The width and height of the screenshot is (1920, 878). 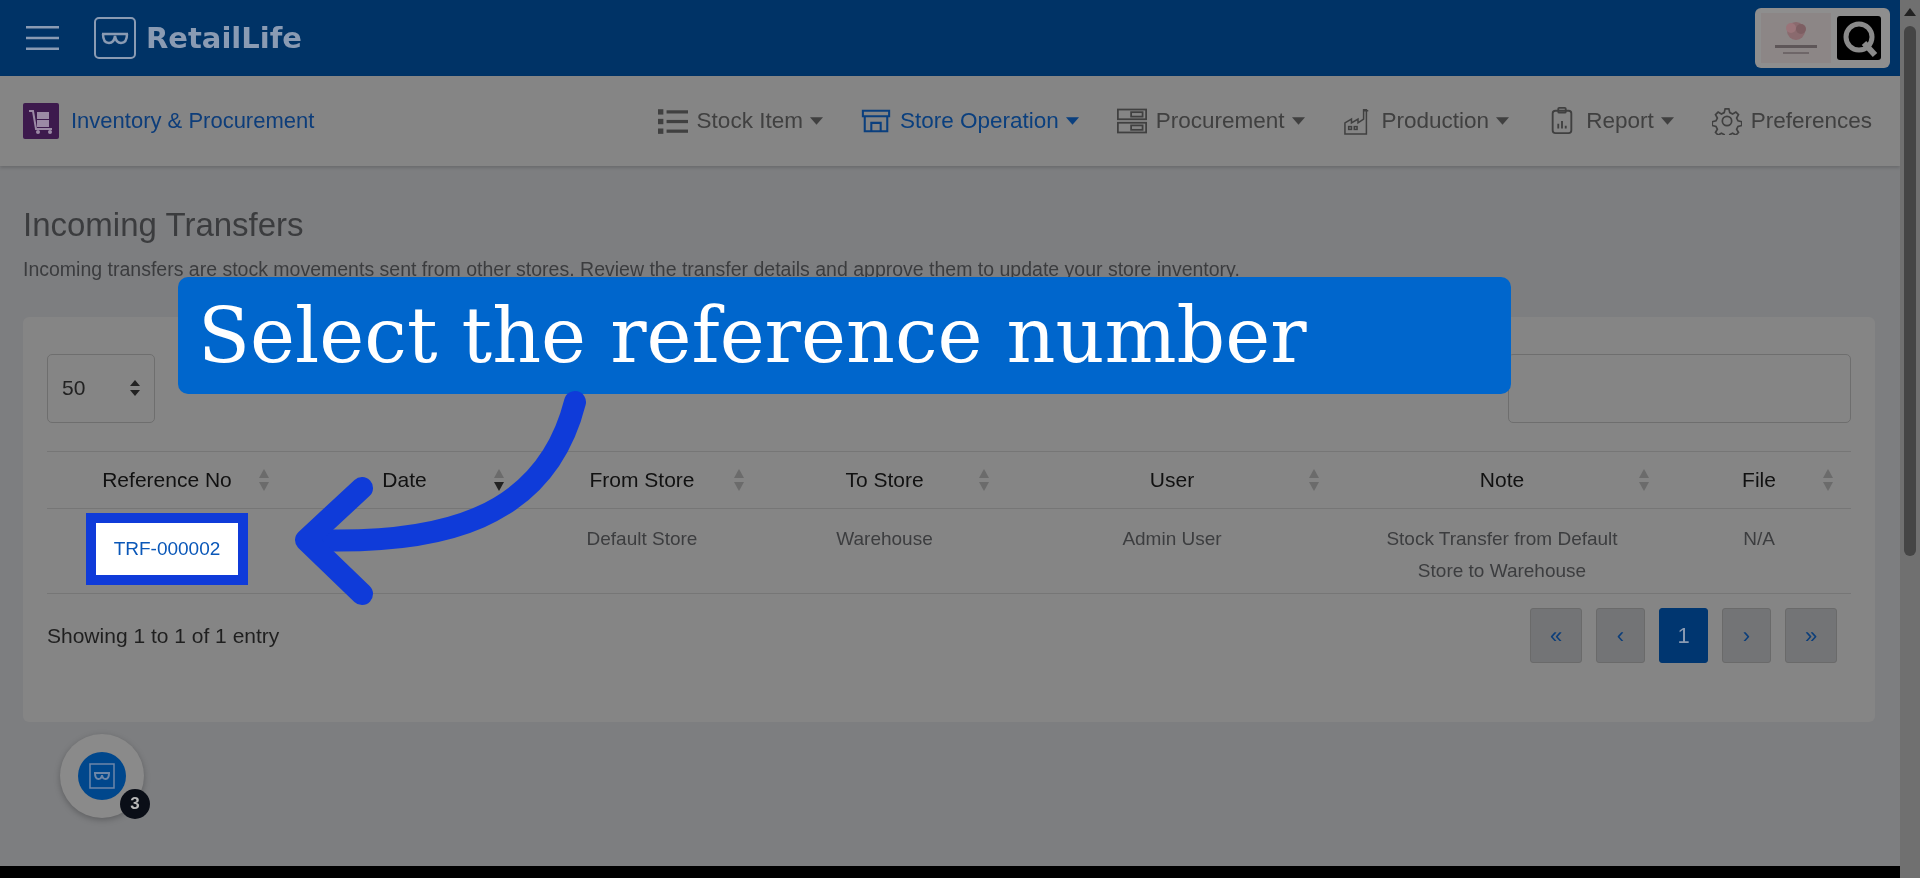 What do you see at coordinates (740, 121) in the screenshot?
I see `nav-menu-item: Stock Item` at bounding box center [740, 121].